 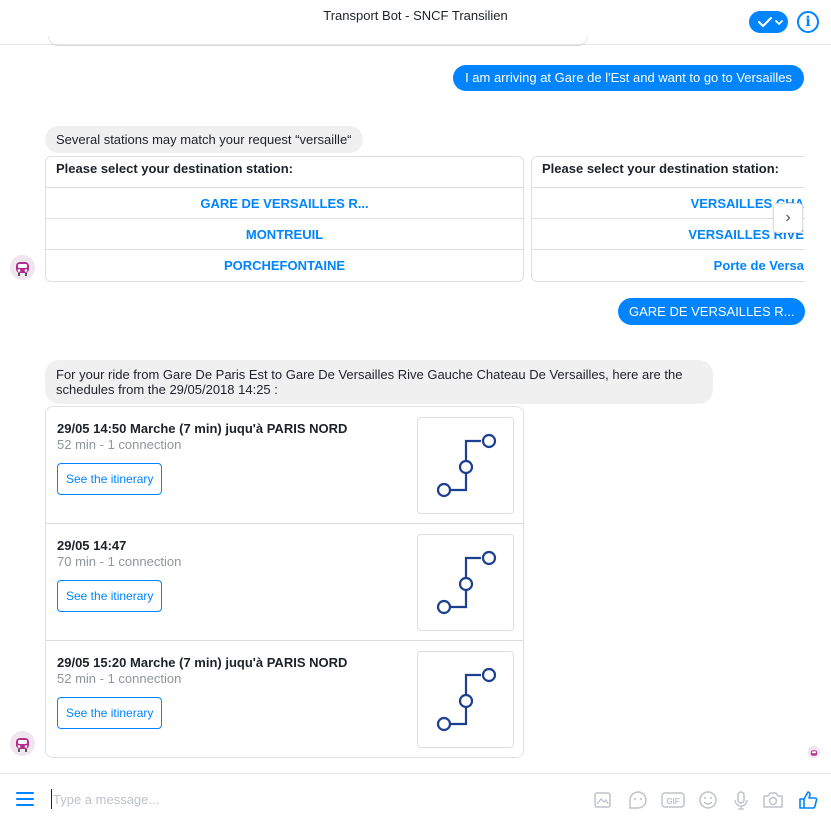 What do you see at coordinates (808, 800) in the screenshot?
I see `thumbs-up-icon` at bounding box center [808, 800].